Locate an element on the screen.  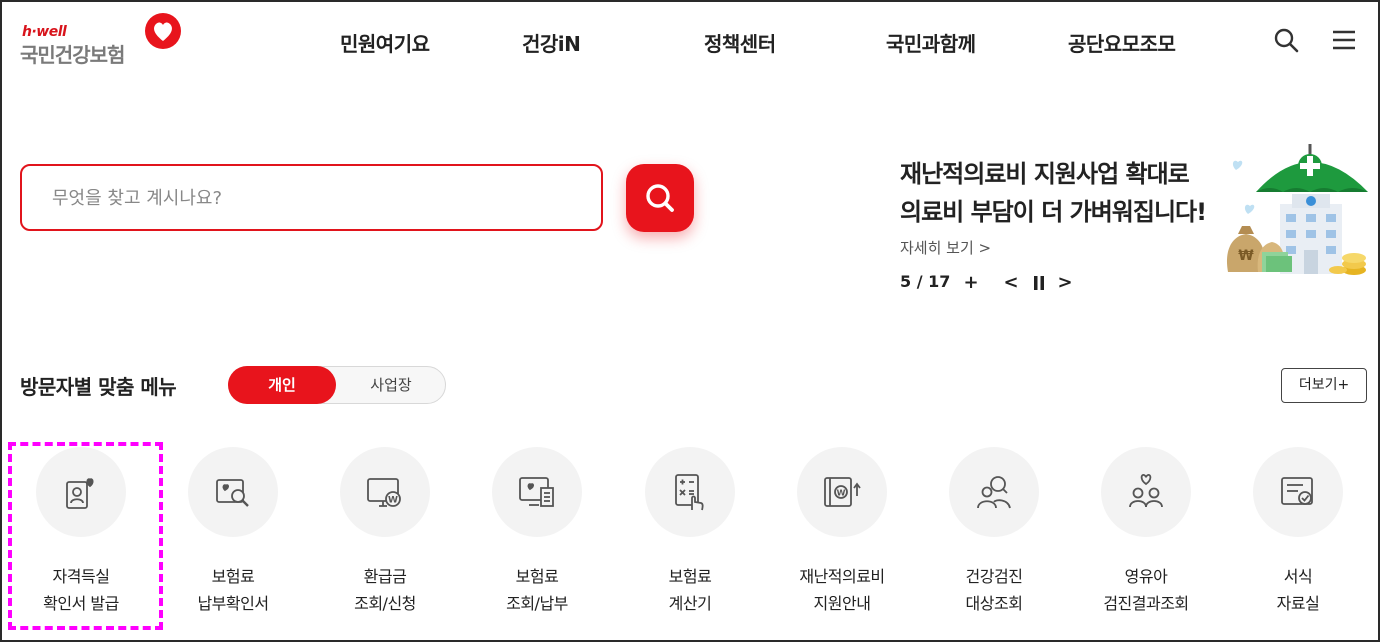
quick-menu-label-line: 건강검진 is located at coordinates (994, 576).